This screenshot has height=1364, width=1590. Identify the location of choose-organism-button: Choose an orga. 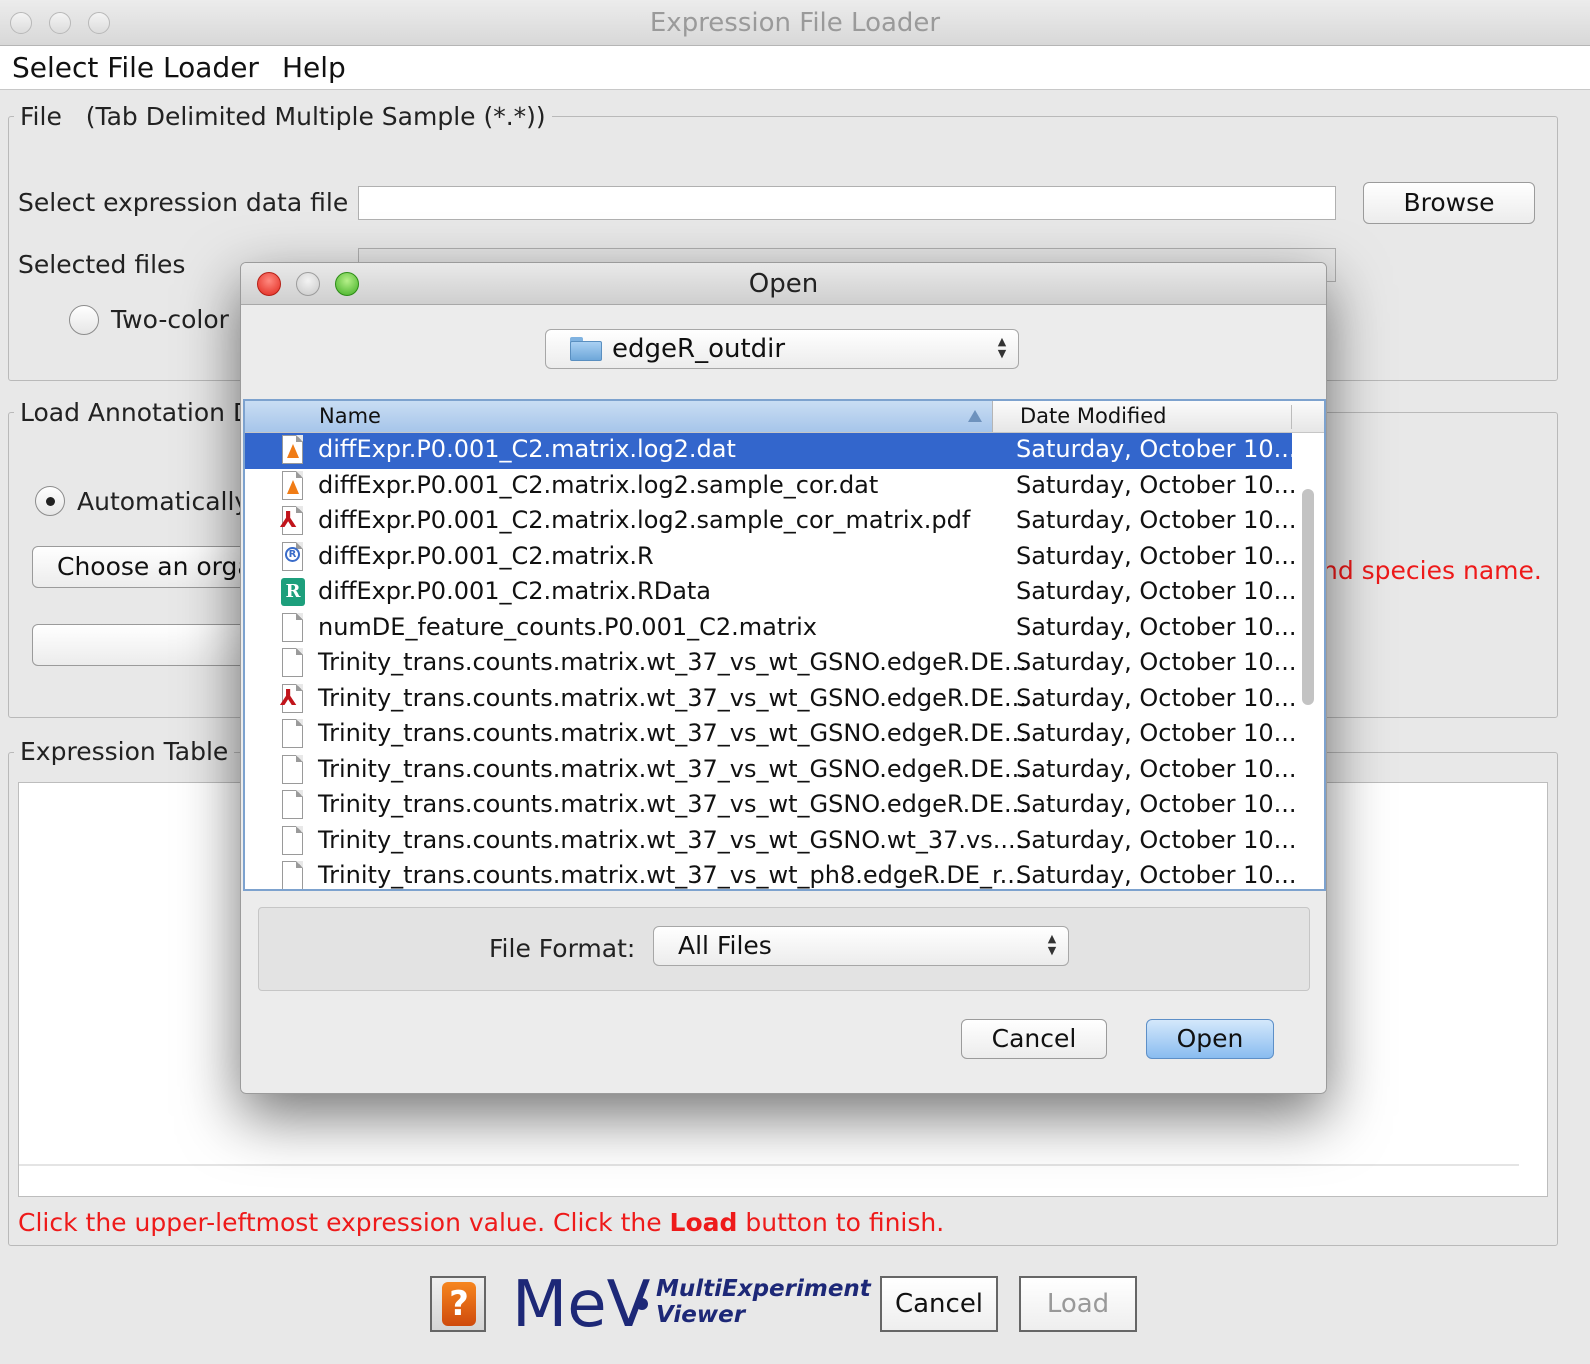
(152, 567).